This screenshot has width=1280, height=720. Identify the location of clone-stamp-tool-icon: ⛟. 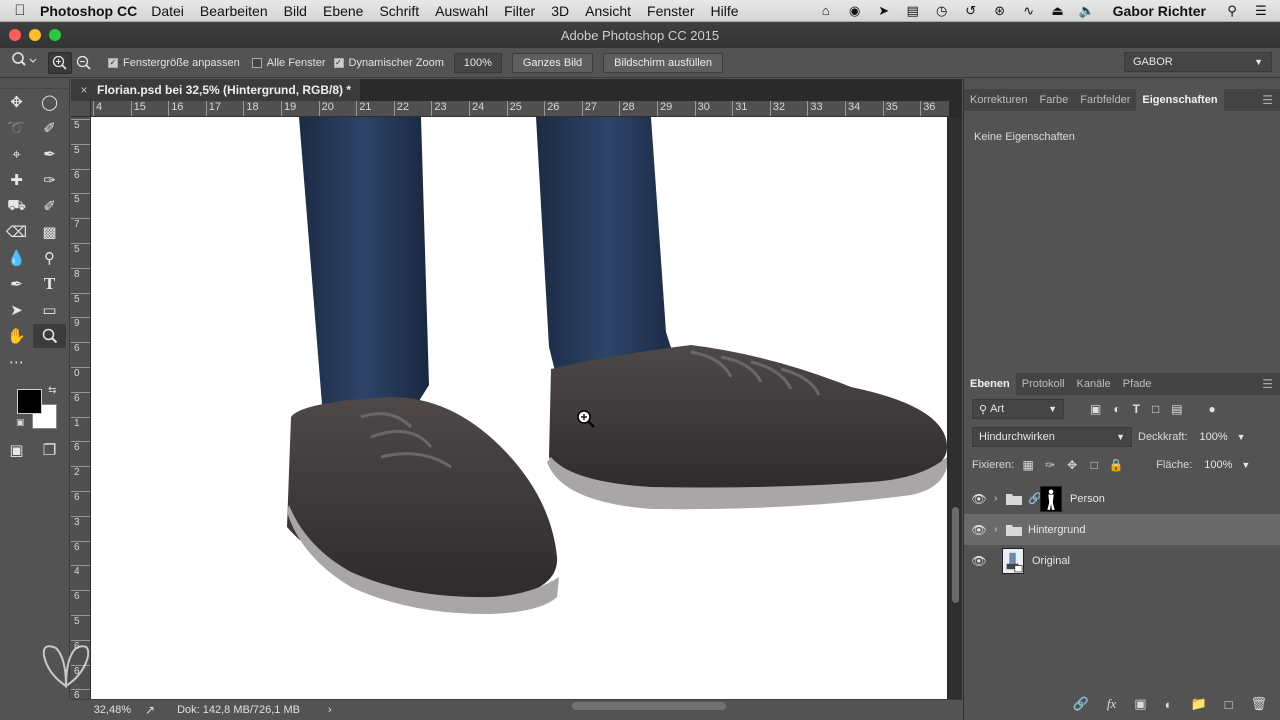
(16, 206).